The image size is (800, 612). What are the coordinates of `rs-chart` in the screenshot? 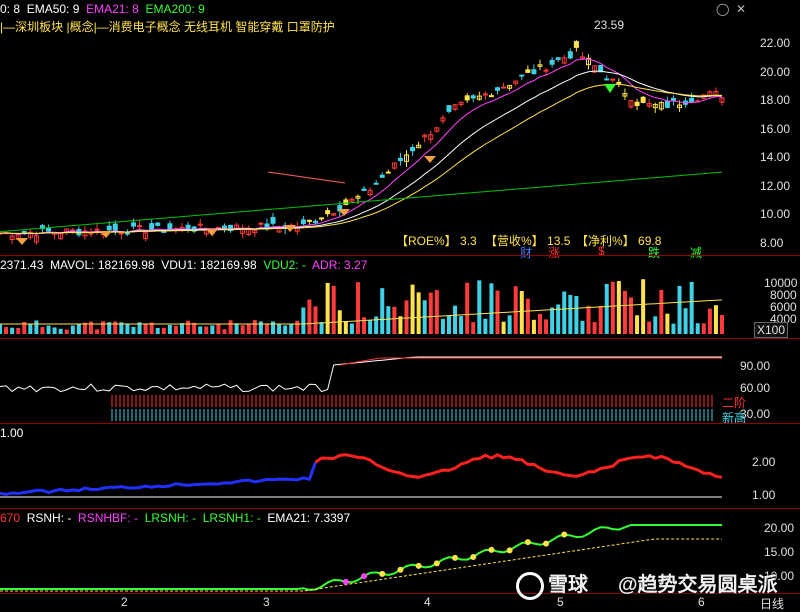 It's located at (400, 381).